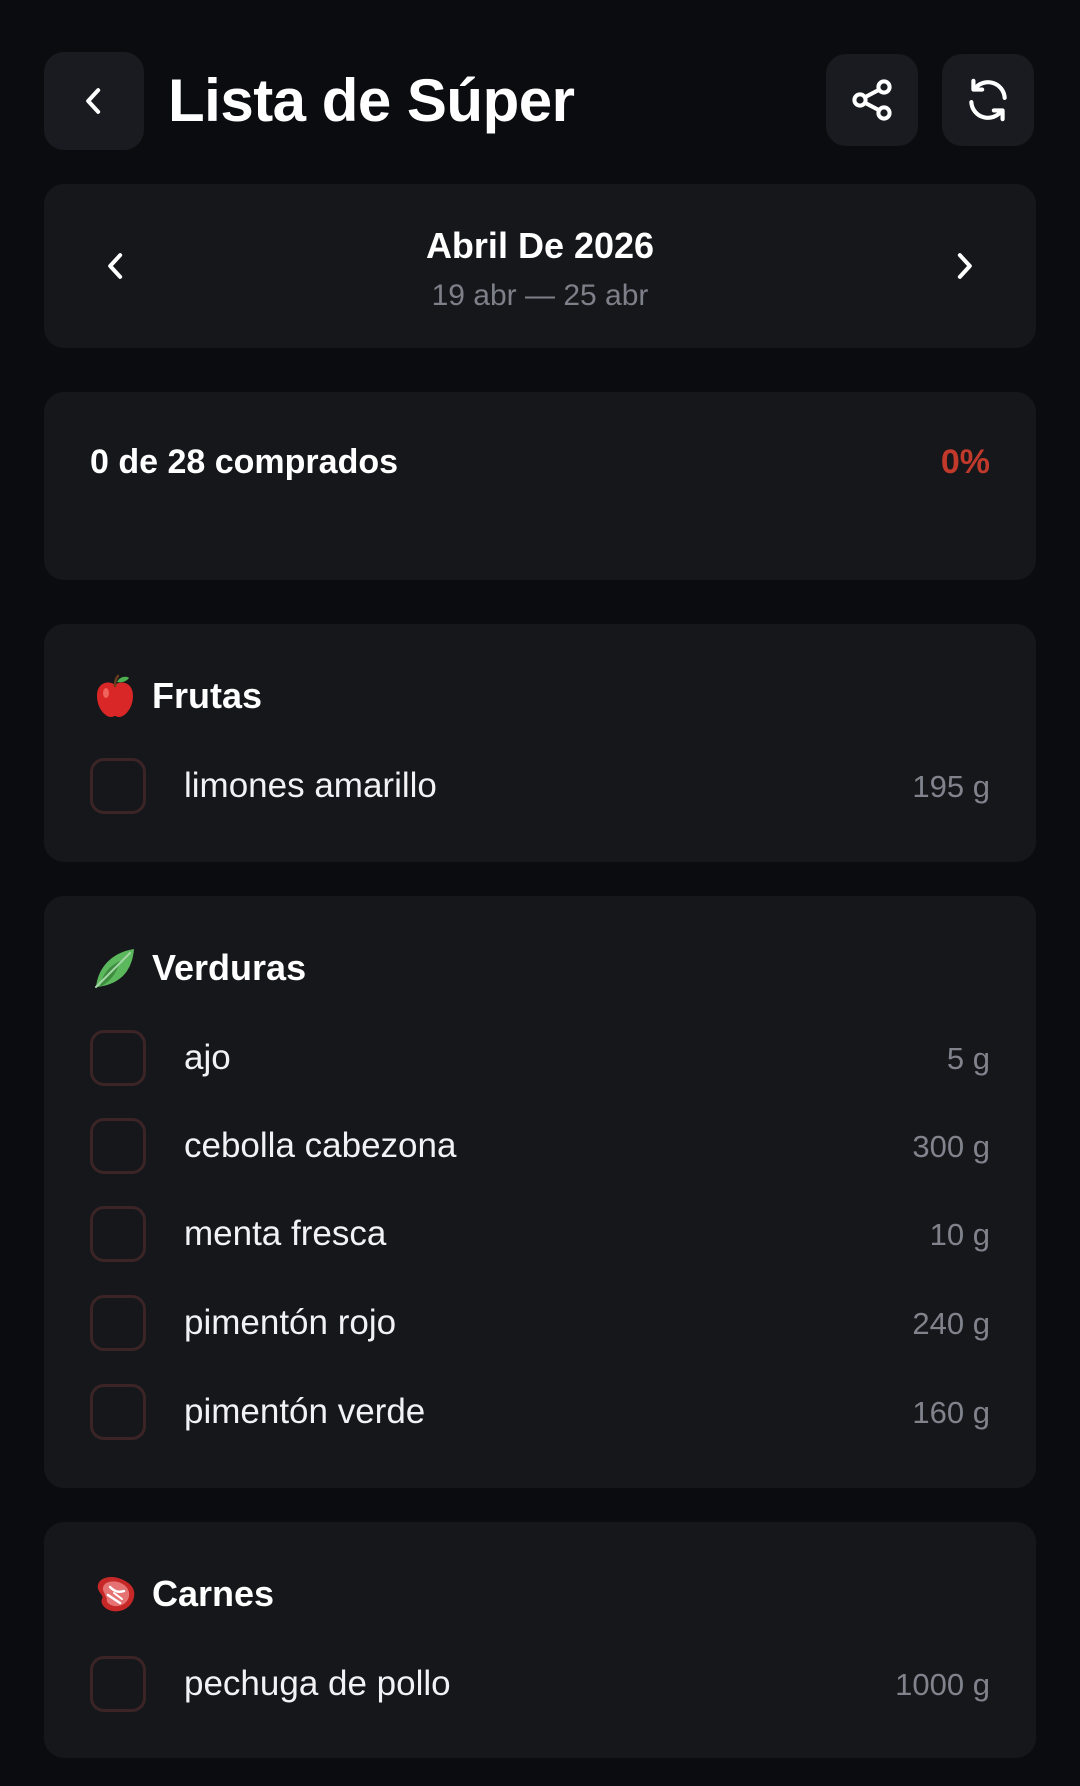  I want to click on week-title: Abril De 2026, so click(540, 245).